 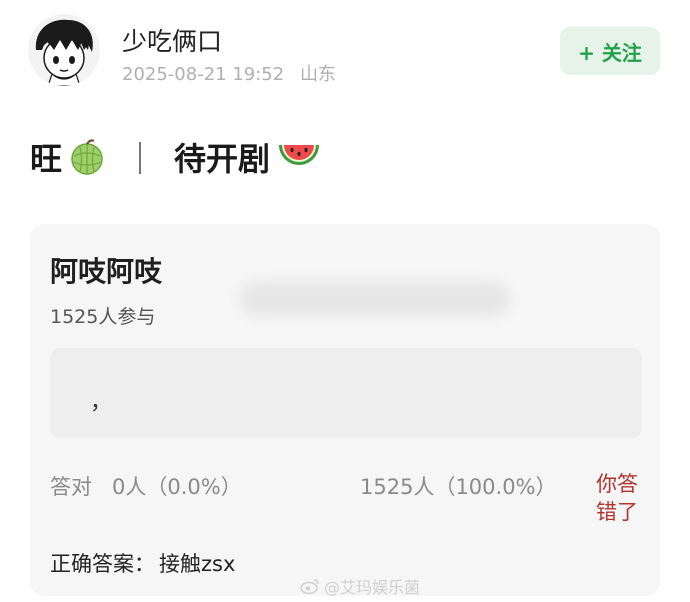 What do you see at coordinates (102, 564) in the screenshot?
I see `correct-answer-label: 正确答案：` at bounding box center [102, 564].